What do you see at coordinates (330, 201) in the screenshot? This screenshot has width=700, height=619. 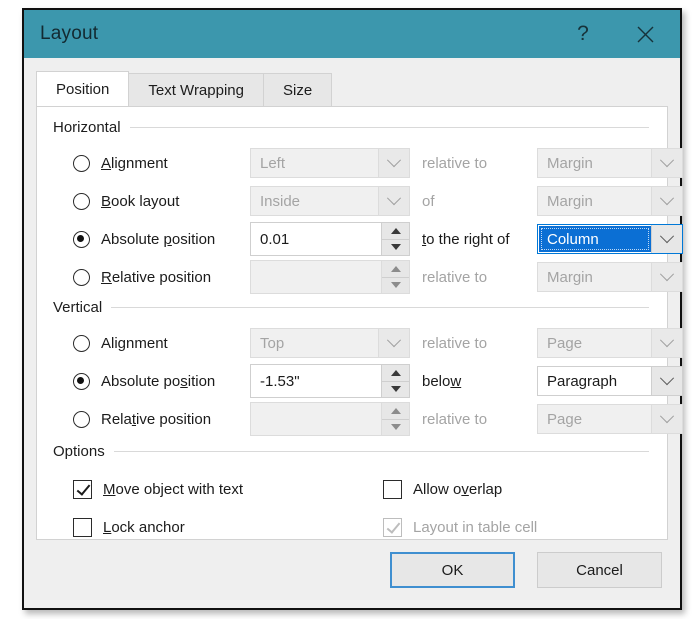 I see `horizontal-book-layout-combo: Inside` at bounding box center [330, 201].